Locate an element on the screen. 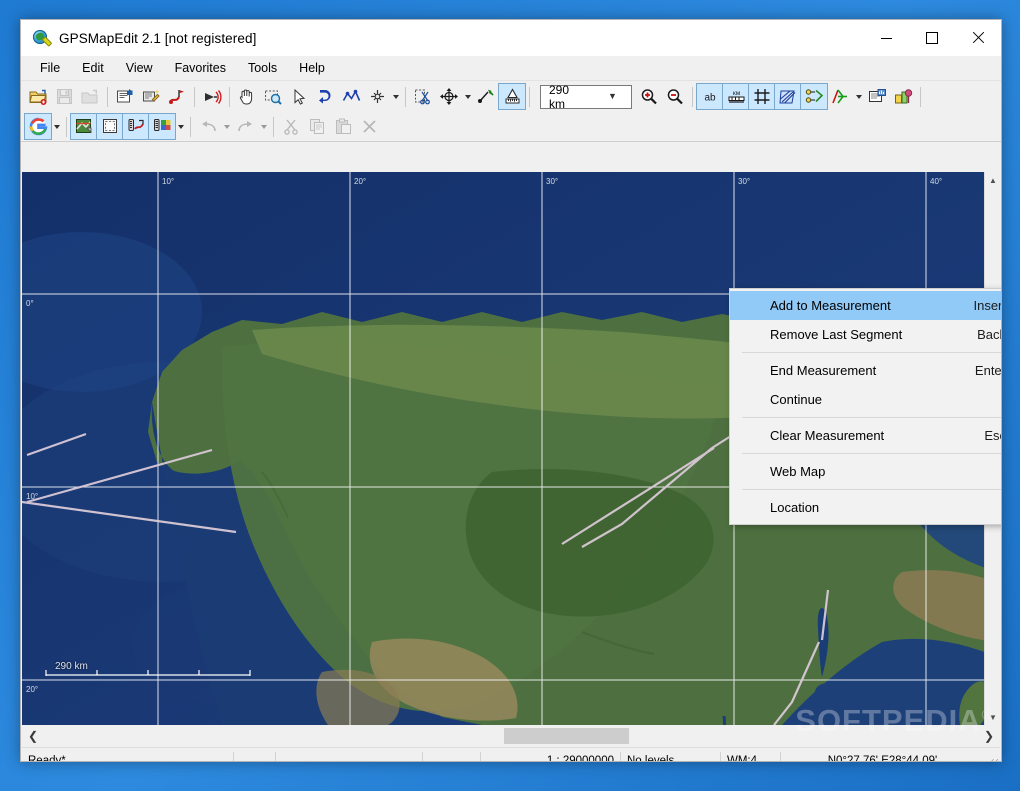  menu-item-remove-last-segment: Remove Last Segment Back is located at coordinates (865, 334).